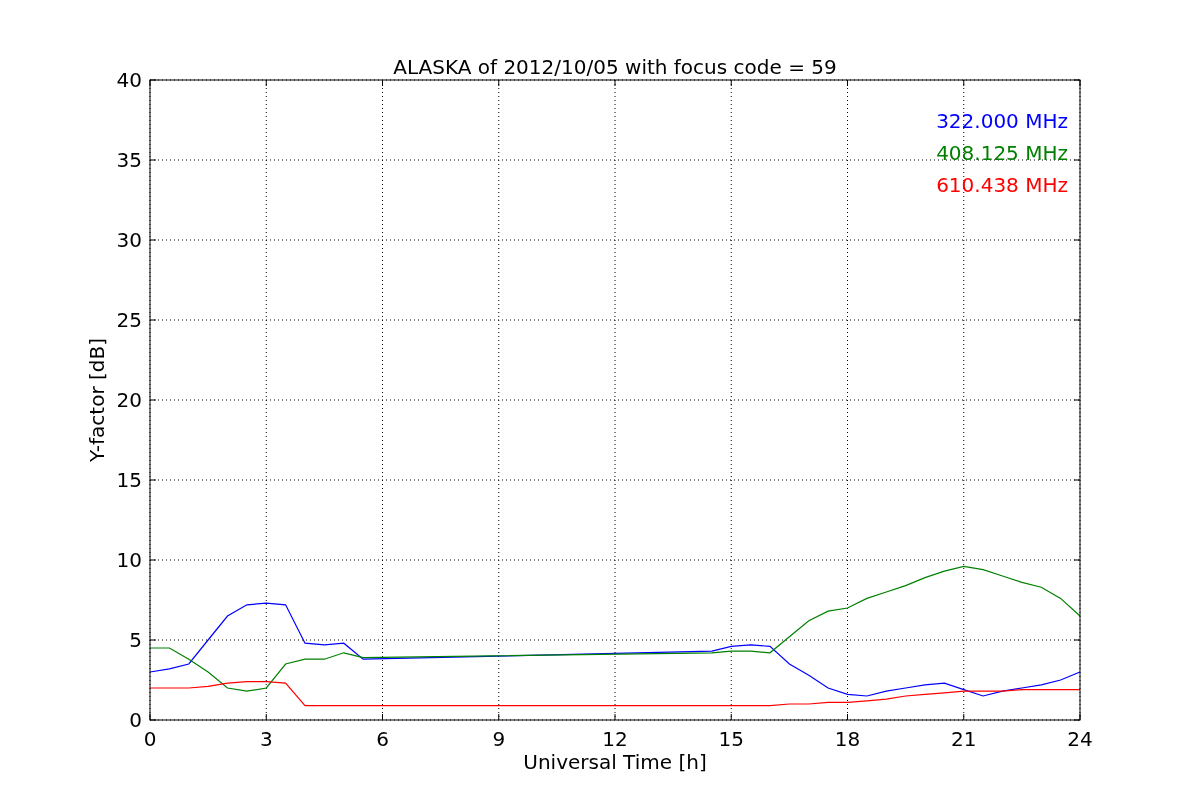 The height and width of the screenshot is (800, 1200). I want to click on tick-label: 10, so click(129, 560).